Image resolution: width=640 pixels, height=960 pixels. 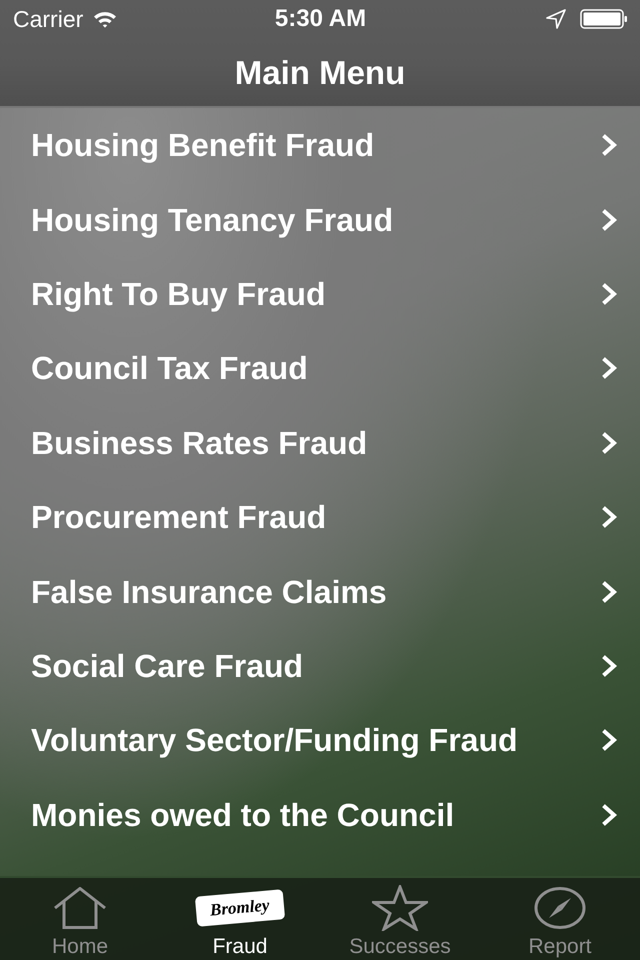 What do you see at coordinates (320, 19) in the screenshot?
I see `status-time: 5:30 AM` at bounding box center [320, 19].